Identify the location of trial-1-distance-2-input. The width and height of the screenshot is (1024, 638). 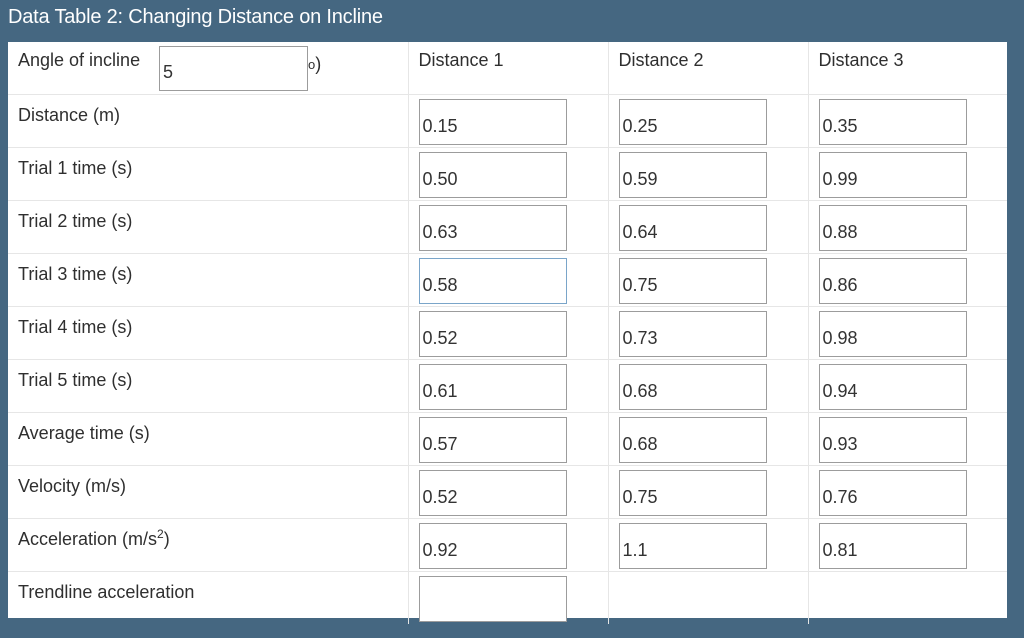
(692, 175).